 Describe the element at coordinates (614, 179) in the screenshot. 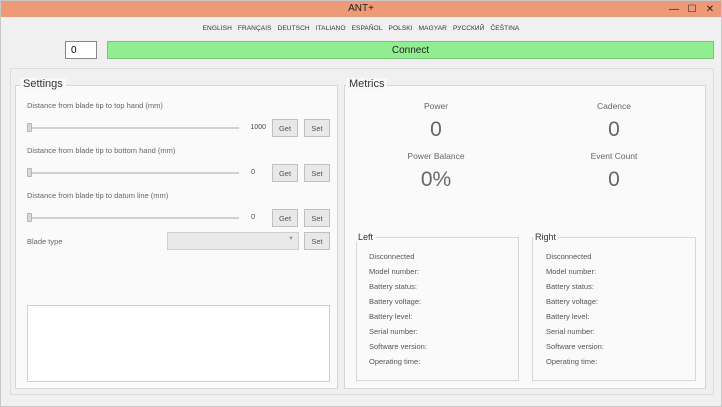

I see `event-count-value: 0` at that location.